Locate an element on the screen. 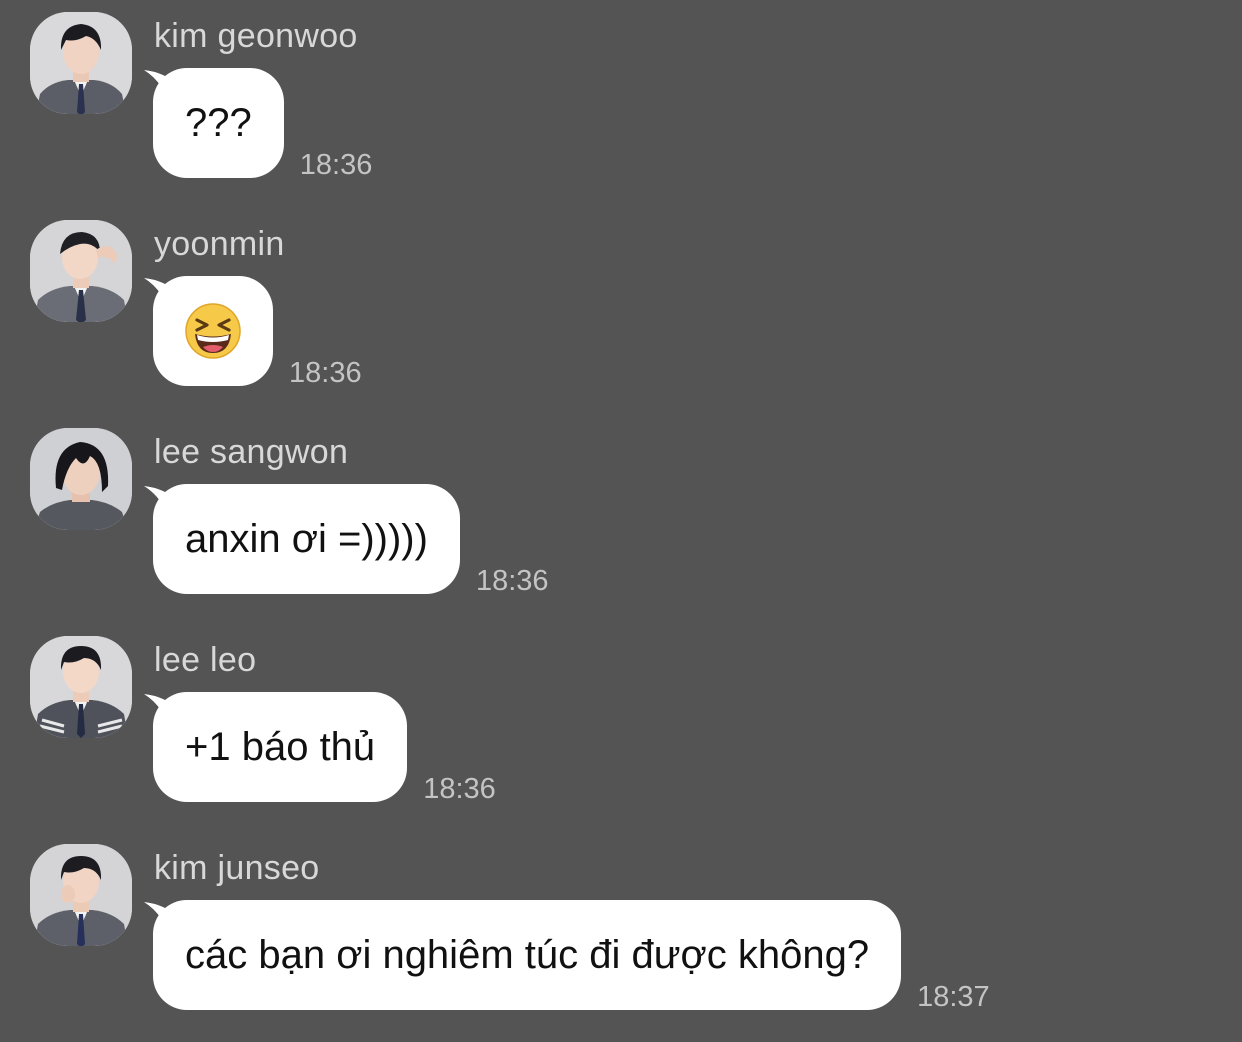 The image size is (1242, 1042). message-text: +1 báo thủ is located at coordinates (280, 746).